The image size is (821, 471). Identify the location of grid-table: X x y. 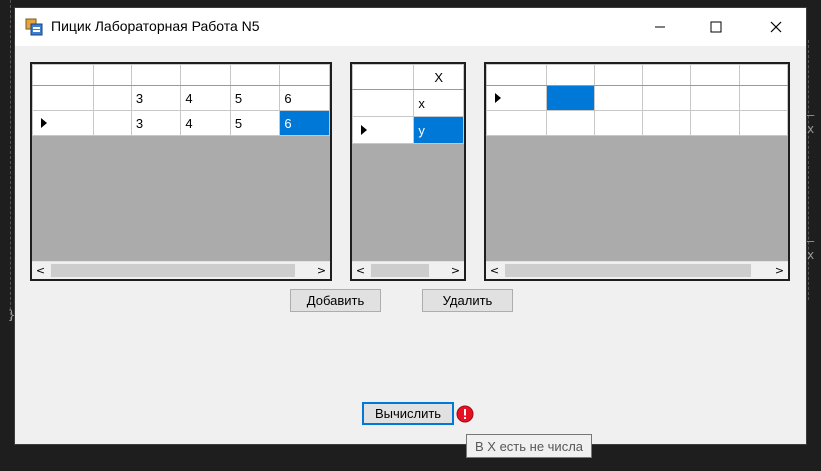
(408, 104).